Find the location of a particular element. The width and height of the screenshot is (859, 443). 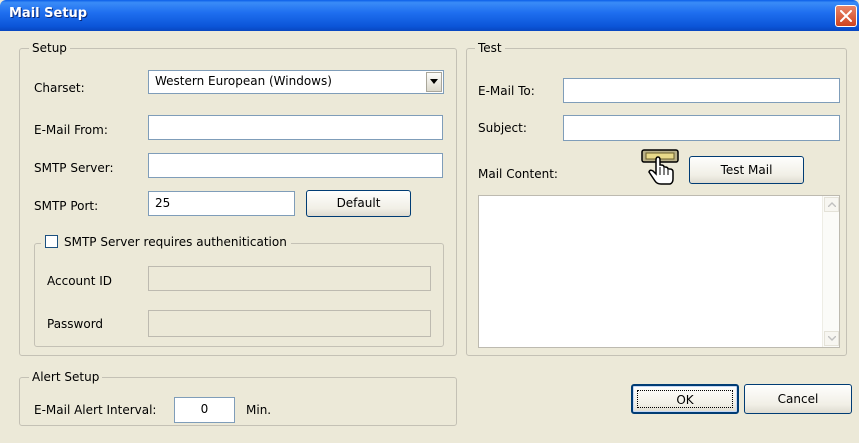

charset-label: Charset: is located at coordinates (59, 88).